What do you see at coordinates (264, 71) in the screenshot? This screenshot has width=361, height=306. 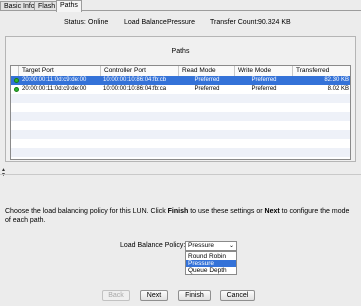 I see `column-header-write-mode: Write Mode` at bounding box center [264, 71].